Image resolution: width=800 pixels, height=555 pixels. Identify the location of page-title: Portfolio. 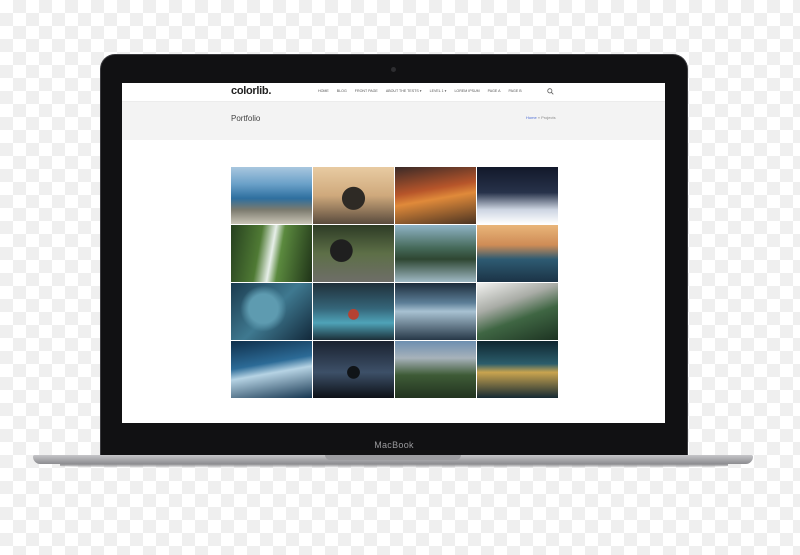
(246, 118).